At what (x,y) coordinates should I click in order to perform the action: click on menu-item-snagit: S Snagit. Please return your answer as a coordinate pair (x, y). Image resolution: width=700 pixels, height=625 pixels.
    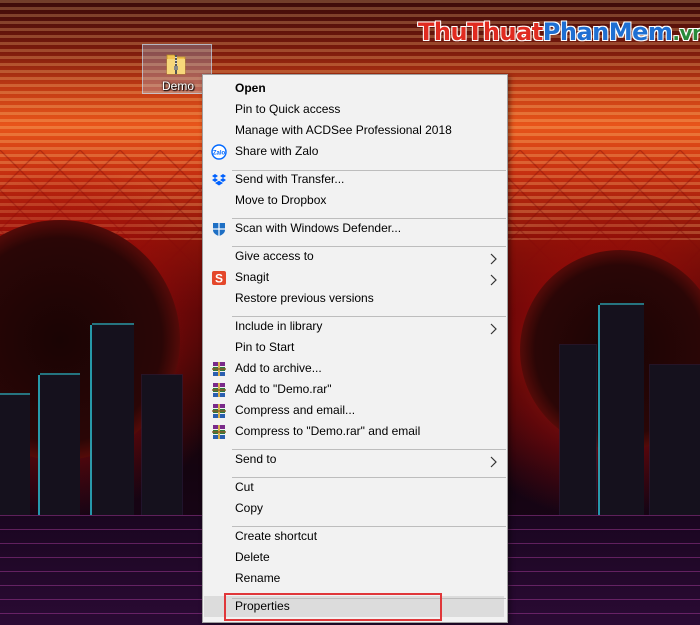
    Looking at the image, I should click on (354, 277).